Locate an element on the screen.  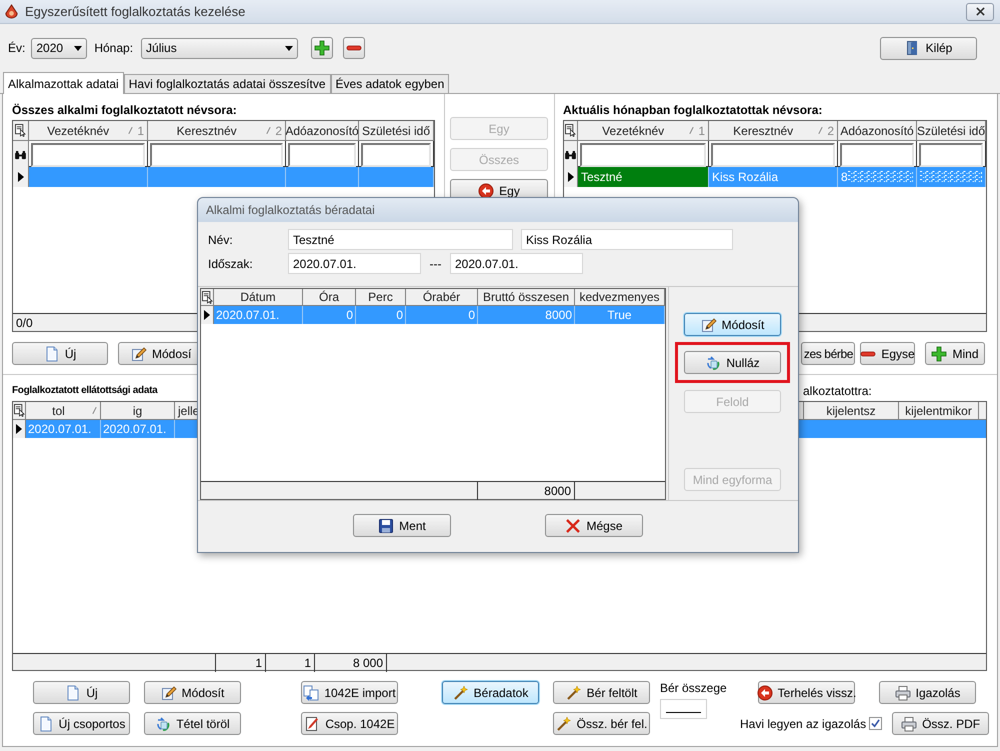
dialog-title: Alkalmi foglalkoztatás béradatai is located at coordinates (290, 210).